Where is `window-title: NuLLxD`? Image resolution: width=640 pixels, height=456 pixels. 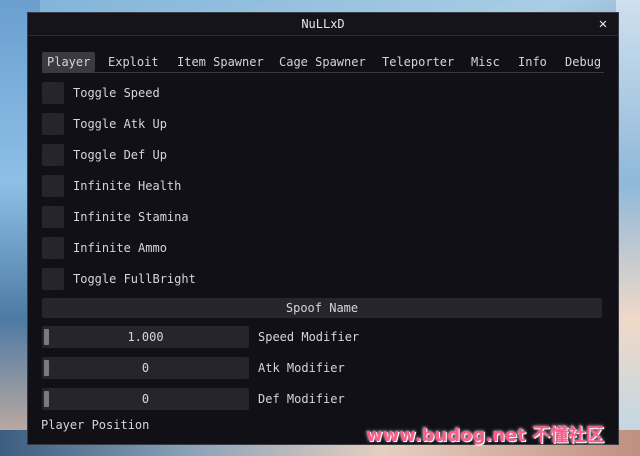
window-title: NuLLxD is located at coordinates (323, 24).